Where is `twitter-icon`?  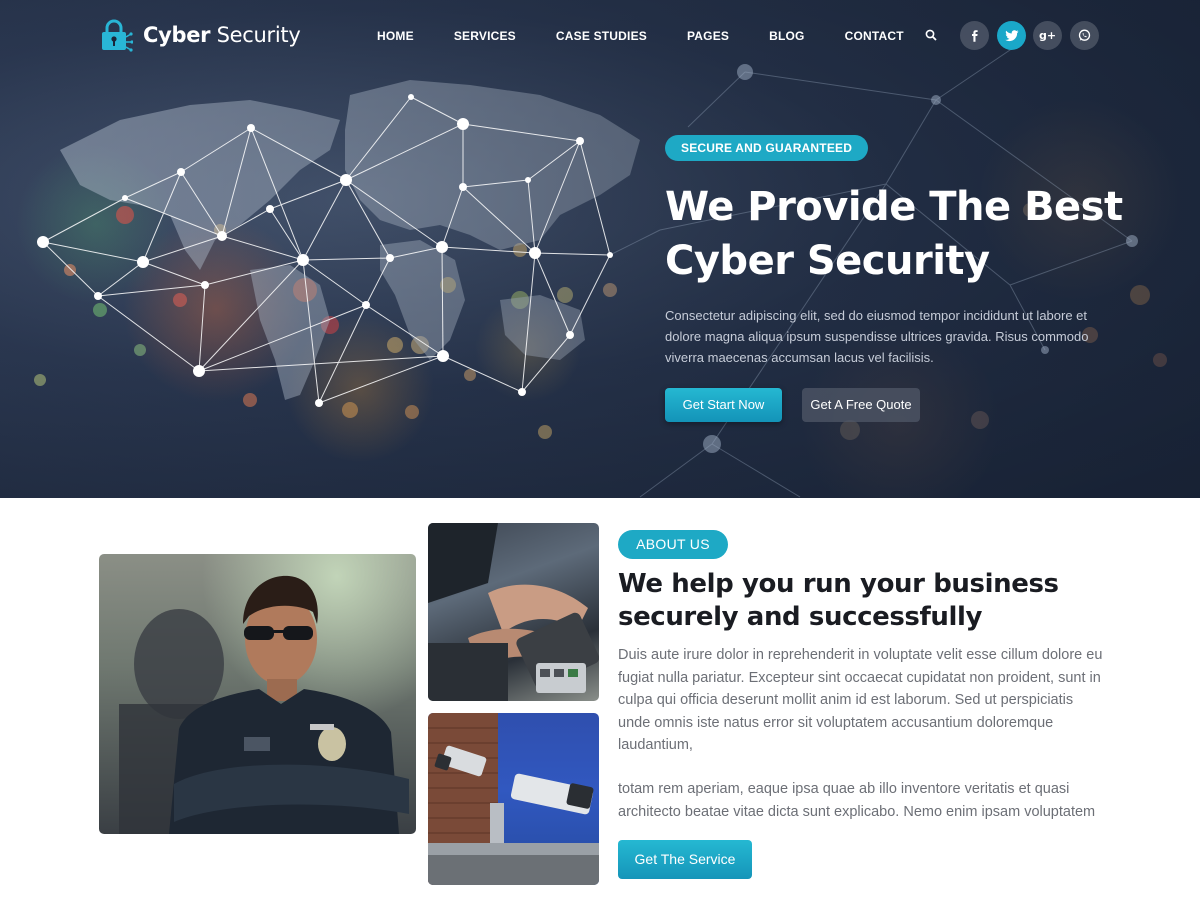 twitter-icon is located at coordinates (1011, 35).